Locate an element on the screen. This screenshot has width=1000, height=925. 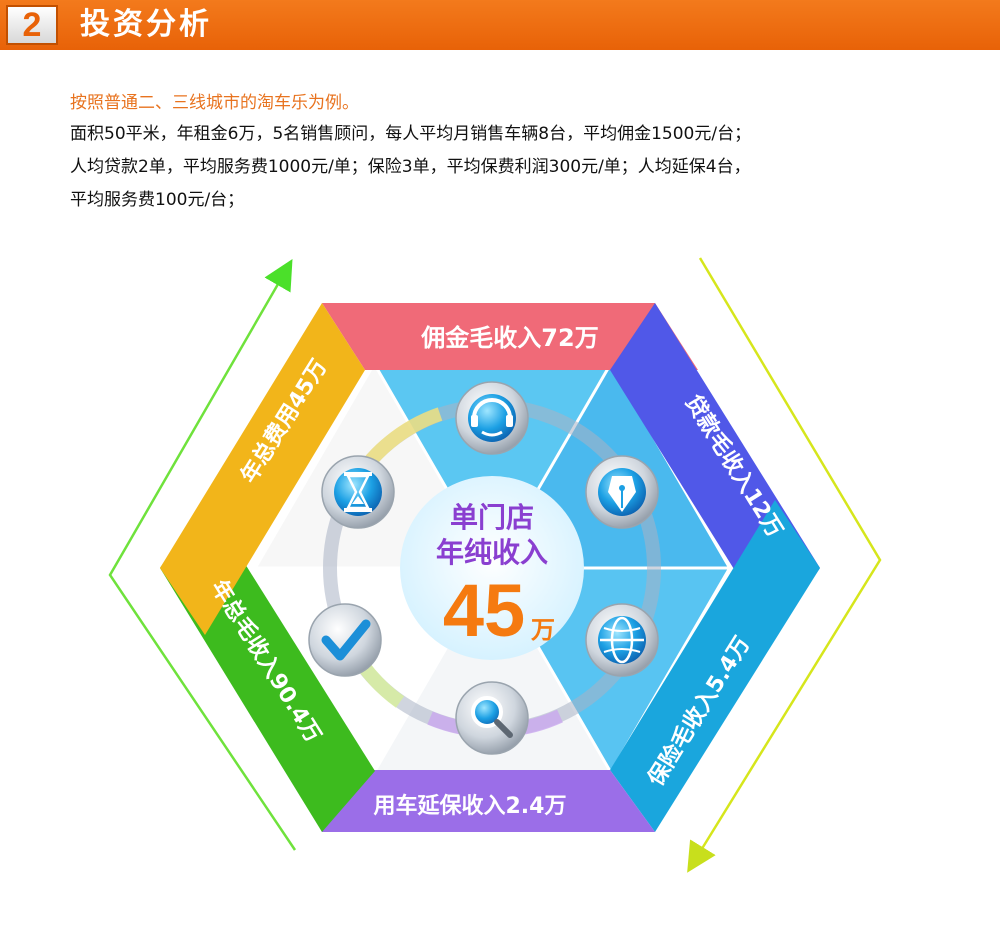
center-title-line2: 年纯收入 is located at coordinates (492, 552).